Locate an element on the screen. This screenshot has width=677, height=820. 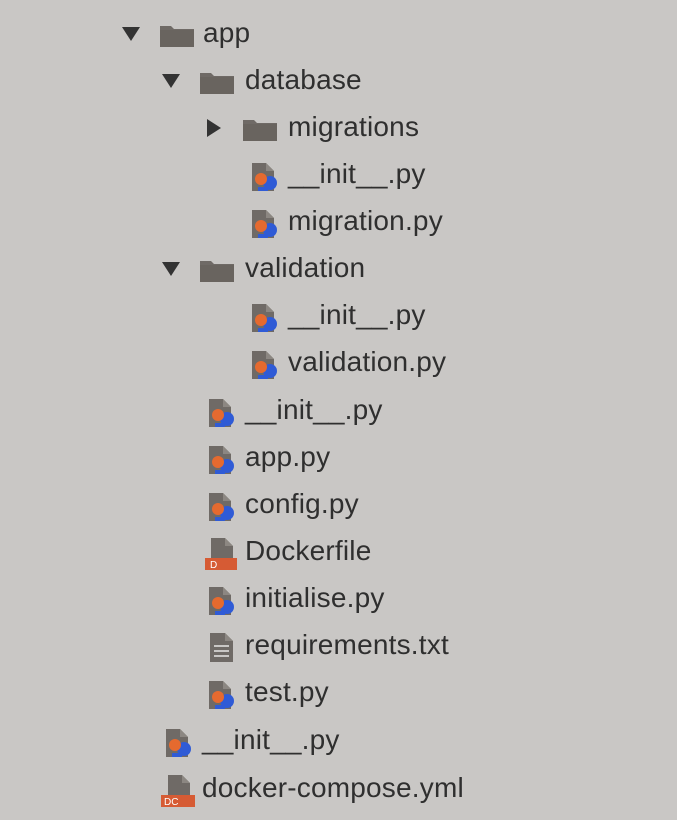
tree-item-validation: validation is located at coordinates (270, 268).